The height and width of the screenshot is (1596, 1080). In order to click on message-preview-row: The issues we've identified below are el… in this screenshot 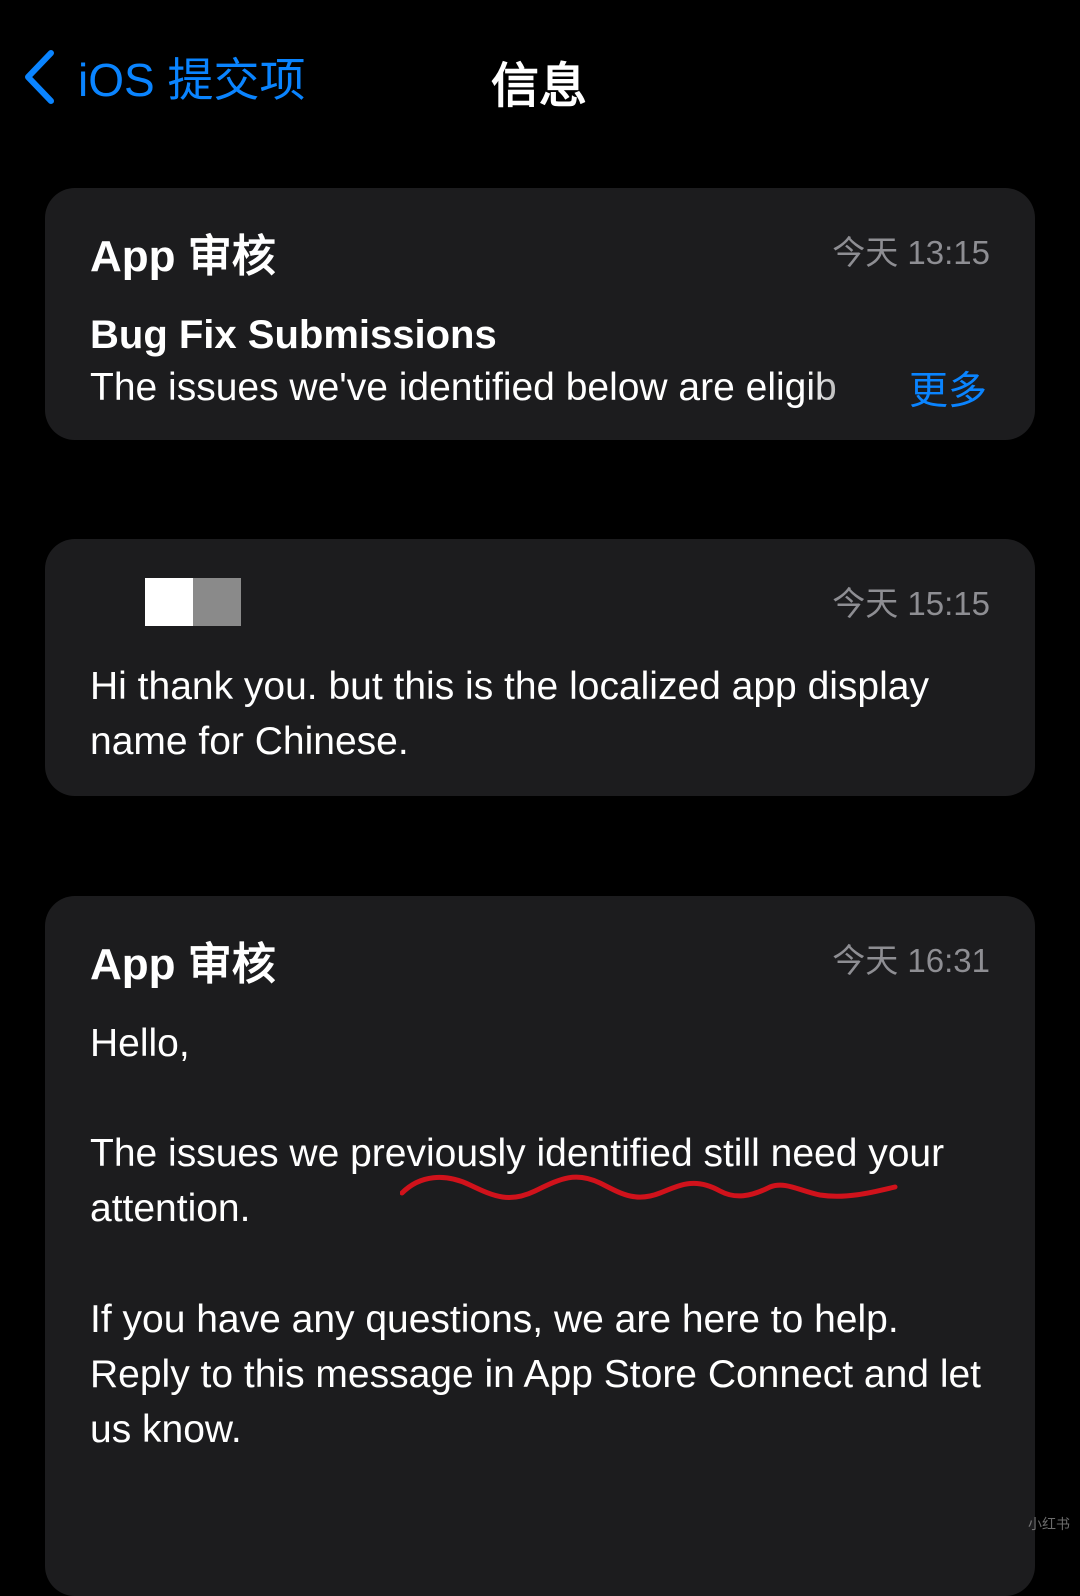, I will do `click(540, 388)`.